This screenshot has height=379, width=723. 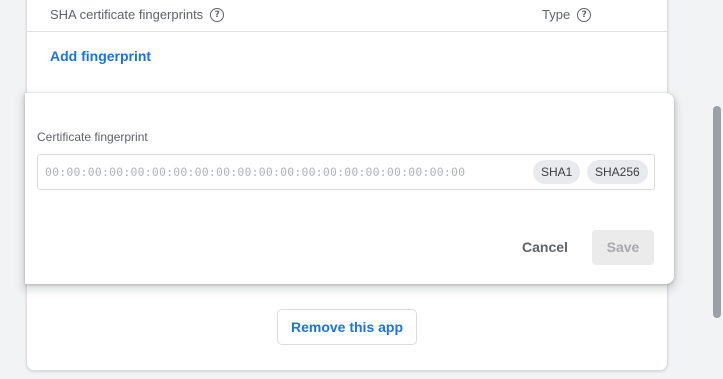 I want to click on fingerprints-column-header: SHA certificate fingerprints ?, so click(x=137, y=14).